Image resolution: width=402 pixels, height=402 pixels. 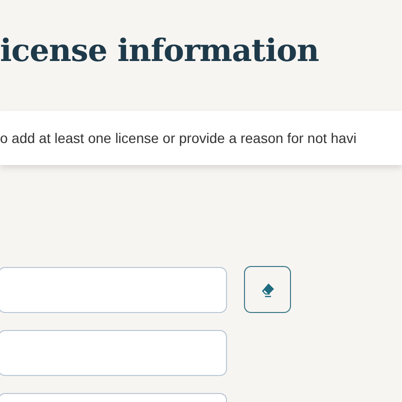 I want to click on clear-button, so click(x=267, y=289).